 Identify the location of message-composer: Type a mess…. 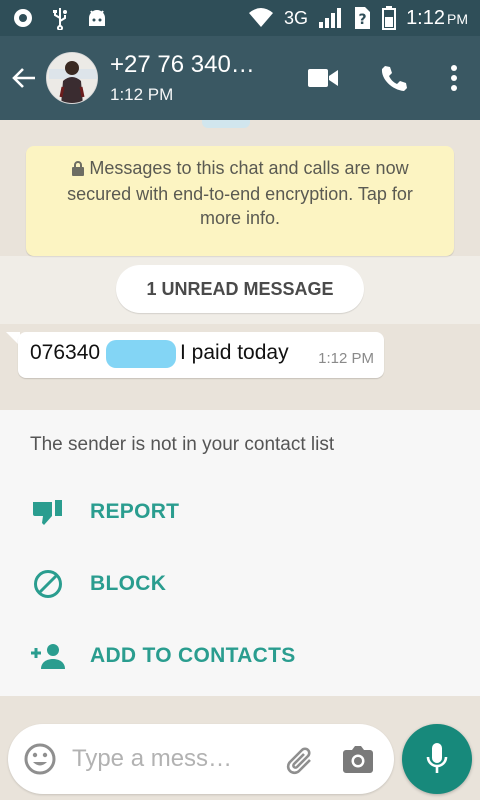
(201, 759).